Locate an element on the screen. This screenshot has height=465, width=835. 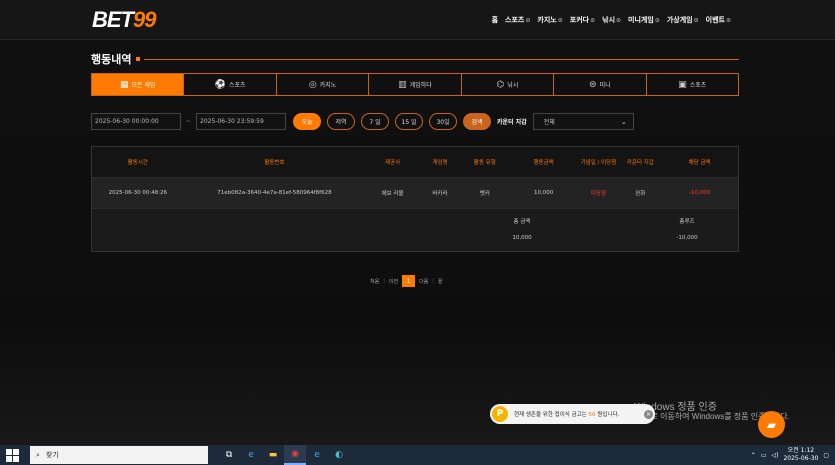
chevron-down-icon: ⌄ is located at coordinates (623, 121).